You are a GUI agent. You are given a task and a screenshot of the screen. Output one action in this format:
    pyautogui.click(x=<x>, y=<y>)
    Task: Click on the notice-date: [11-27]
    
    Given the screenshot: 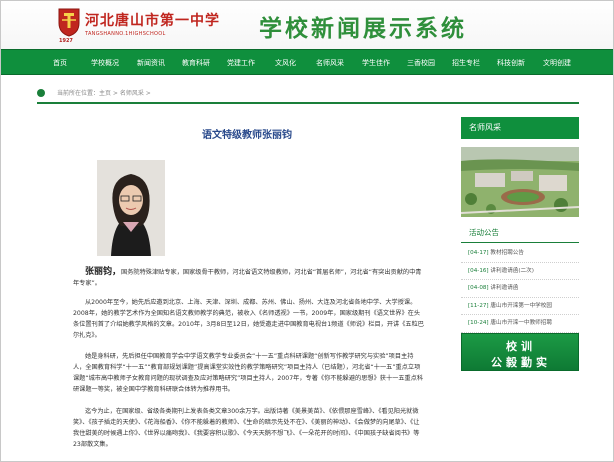 What is the action you would take?
    pyautogui.click(x=478, y=305)
    